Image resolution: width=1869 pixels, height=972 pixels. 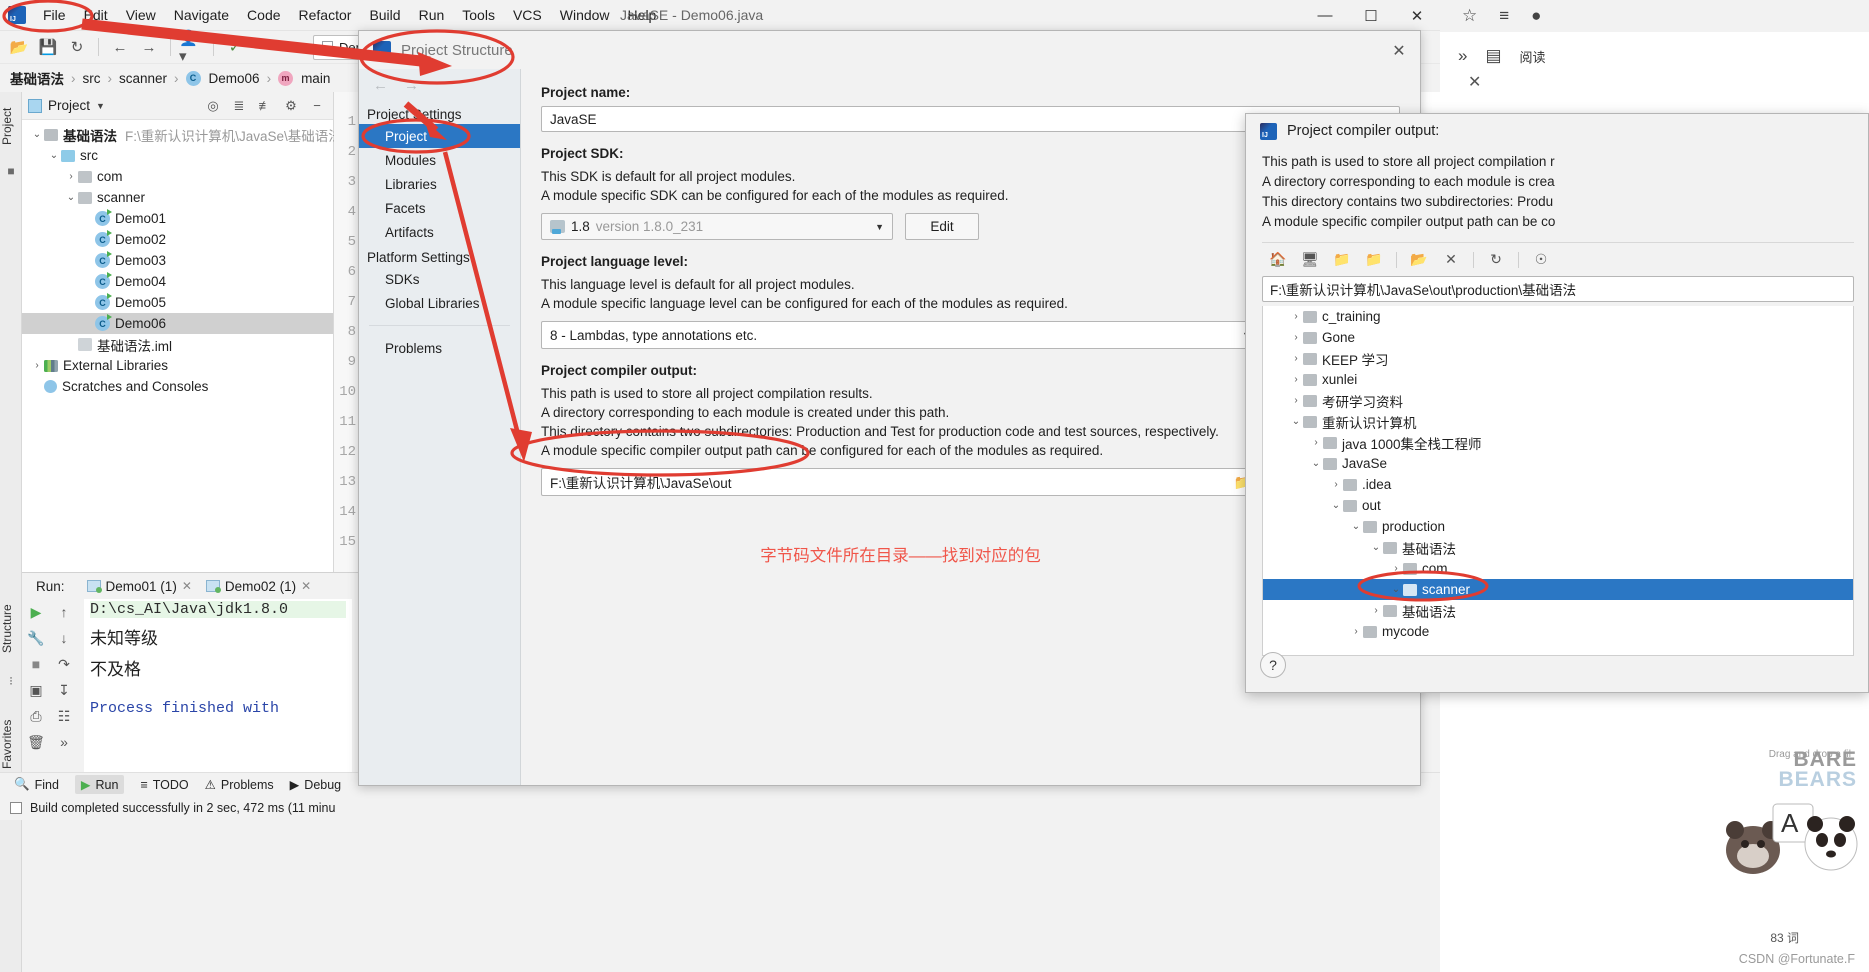 What do you see at coordinates (149, 47) in the screenshot?
I see `forward-icon: →` at bounding box center [149, 47].